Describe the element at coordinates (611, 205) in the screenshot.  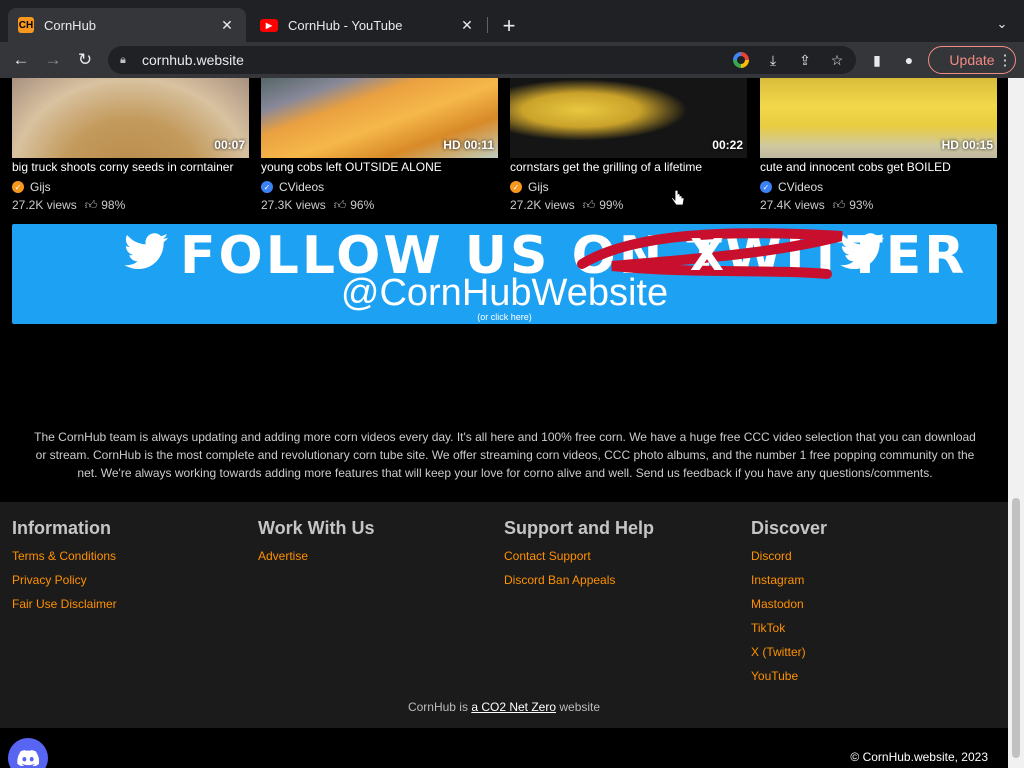
I see `rating: 99%` at that location.